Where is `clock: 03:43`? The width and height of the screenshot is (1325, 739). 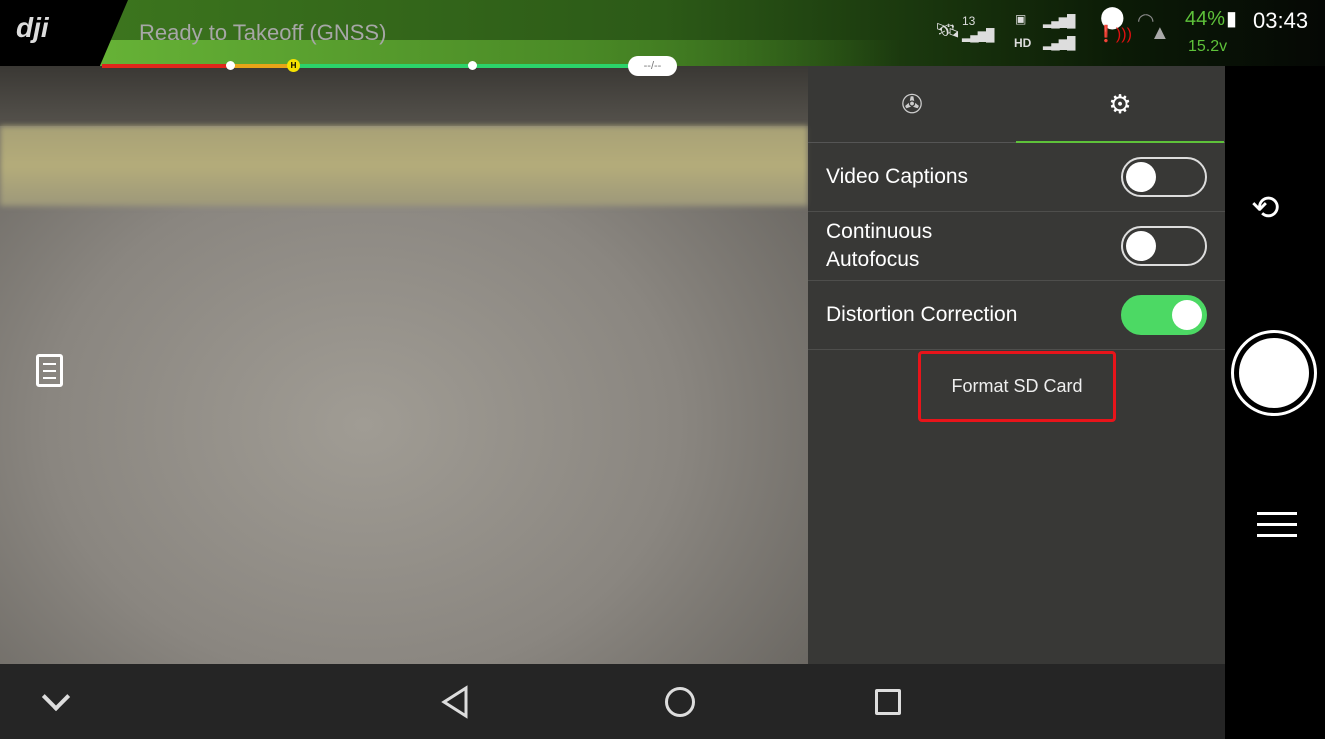 clock: 03:43 is located at coordinates (1281, 20).